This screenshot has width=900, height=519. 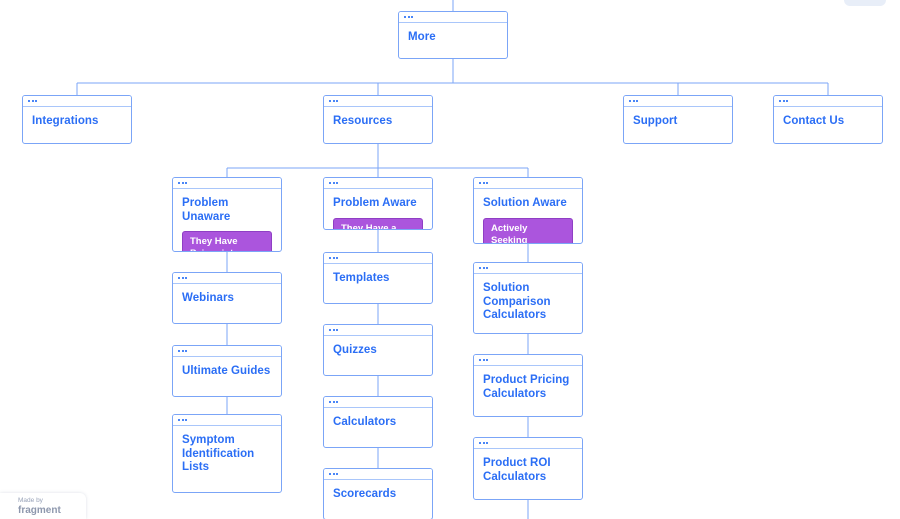 What do you see at coordinates (528, 230) in the screenshot?
I see `node-badge: Actively Seeking Solutions` at bounding box center [528, 230].